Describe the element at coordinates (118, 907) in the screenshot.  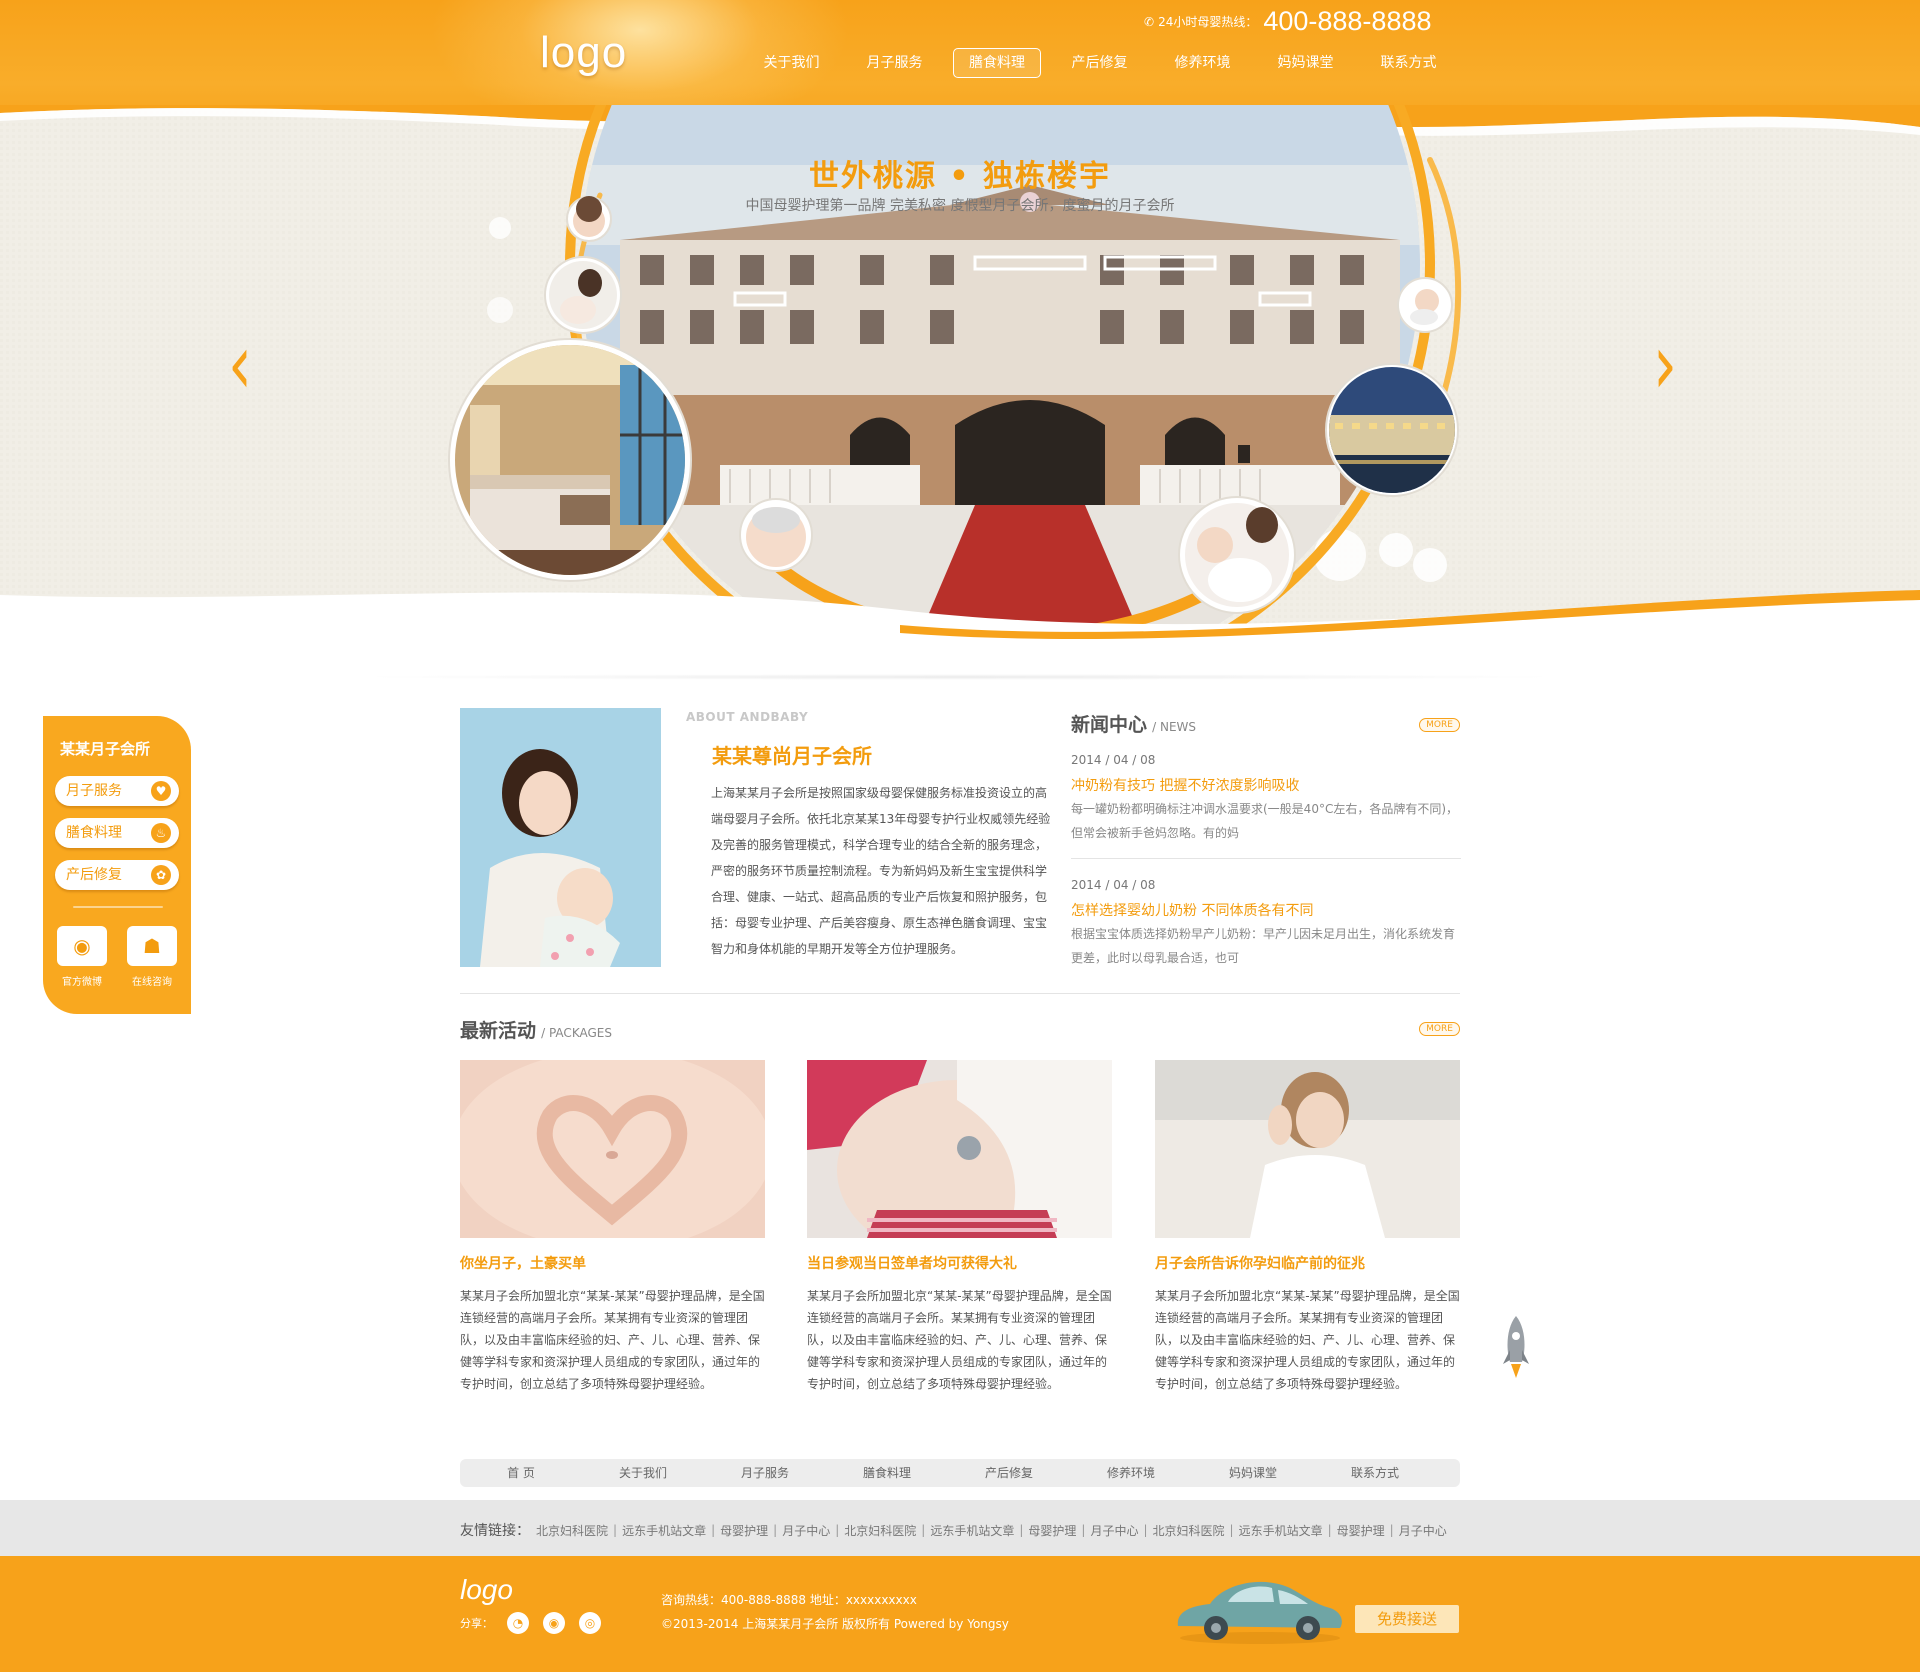
I see `sidebar-divider` at that location.